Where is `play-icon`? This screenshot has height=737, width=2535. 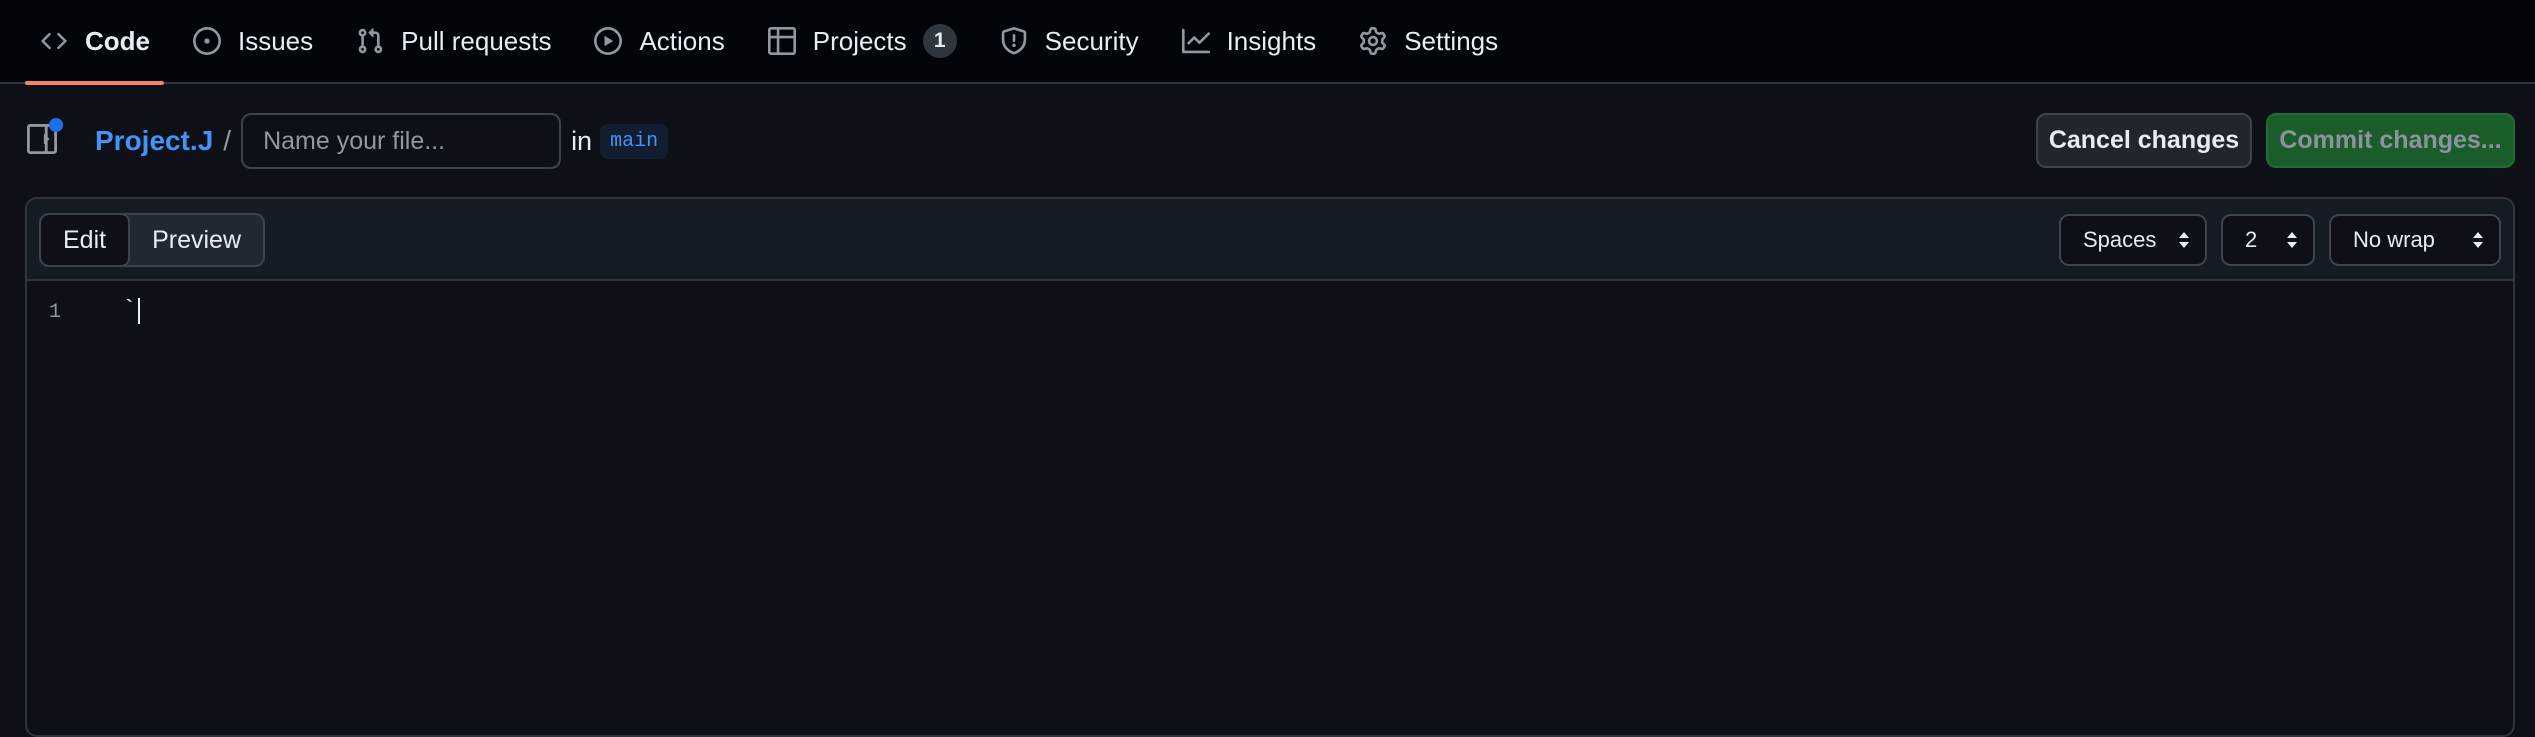
play-icon is located at coordinates (608, 41).